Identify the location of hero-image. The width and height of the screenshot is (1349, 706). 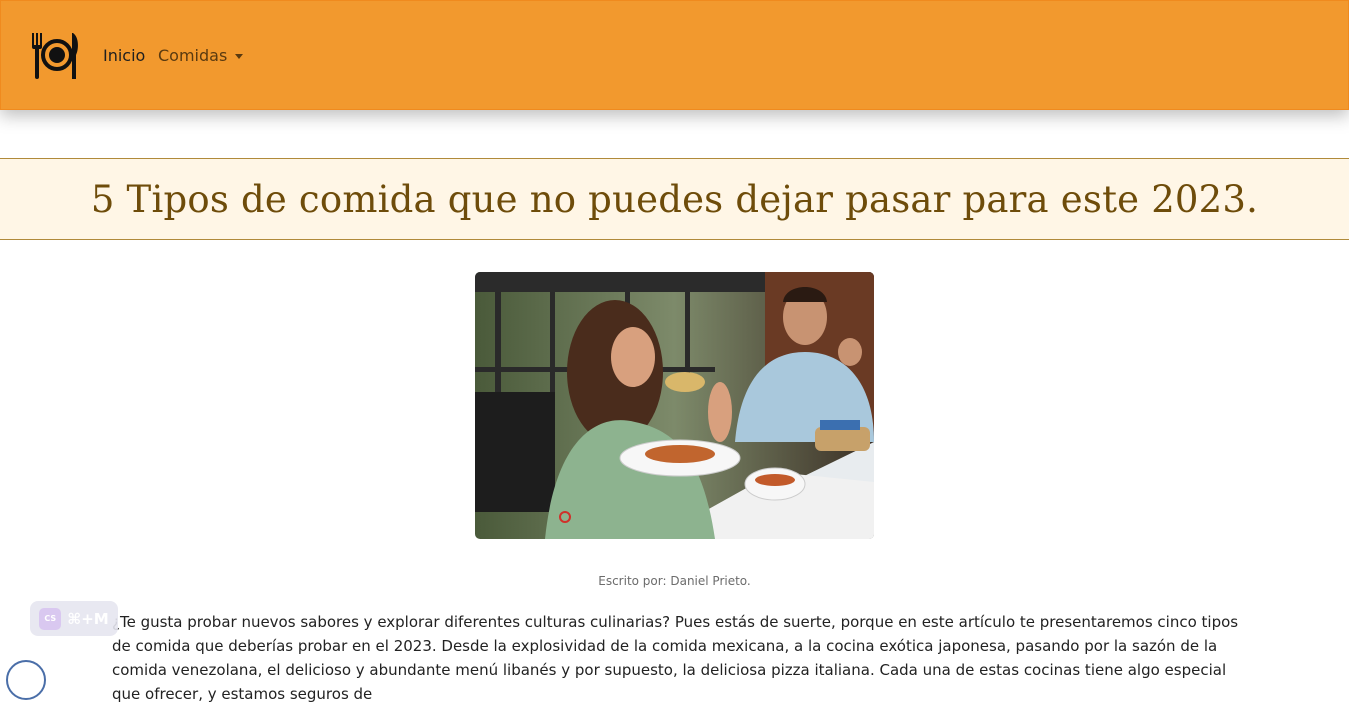
(674, 405).